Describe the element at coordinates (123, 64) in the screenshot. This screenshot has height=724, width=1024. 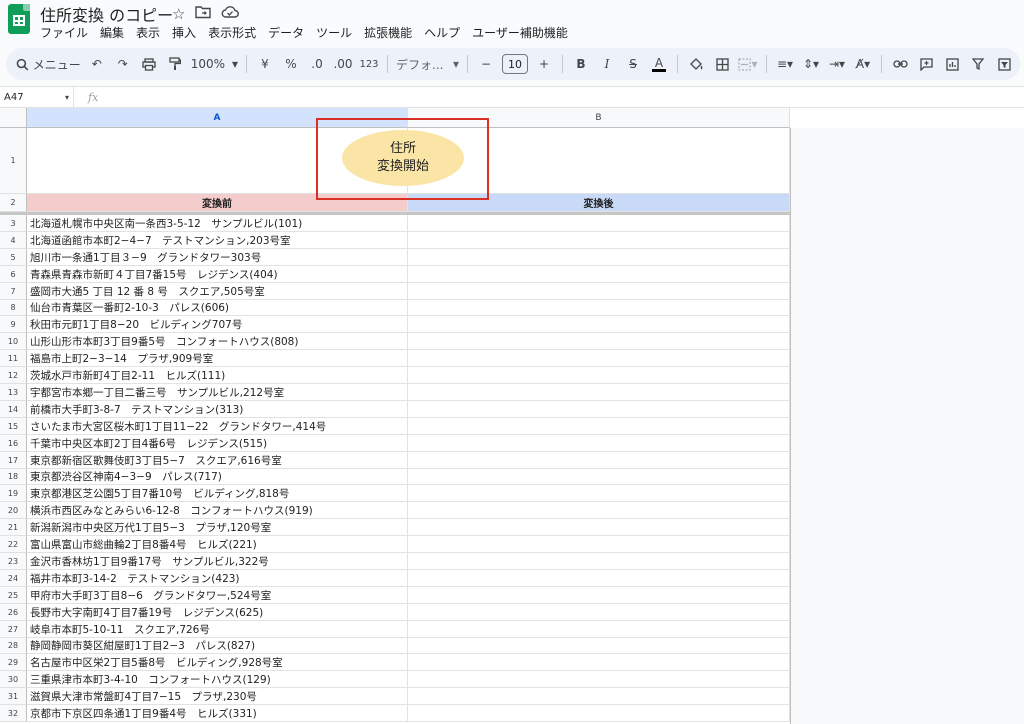
I see `redo-icon: ↷` at that location.